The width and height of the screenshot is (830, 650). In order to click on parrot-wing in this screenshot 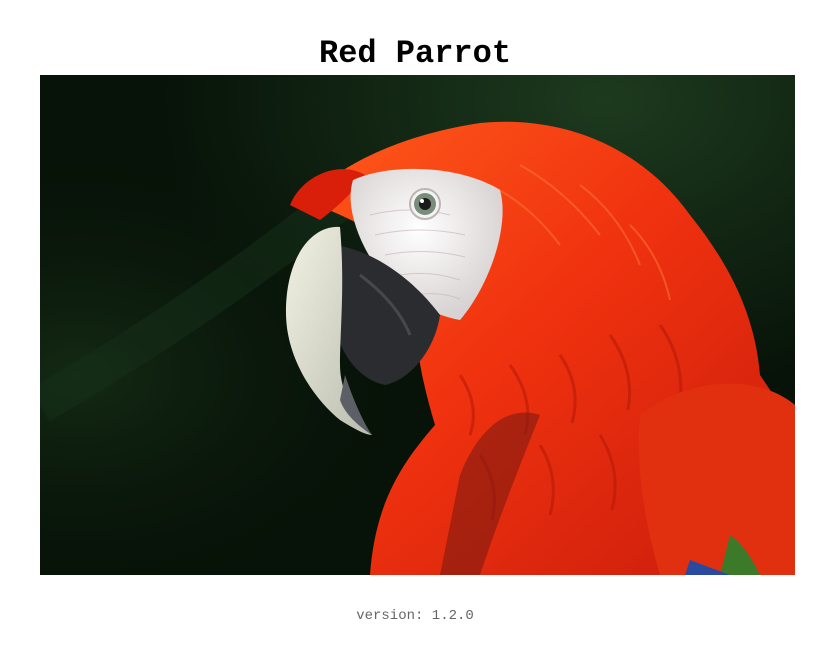, I will do `click(716, 479)`.